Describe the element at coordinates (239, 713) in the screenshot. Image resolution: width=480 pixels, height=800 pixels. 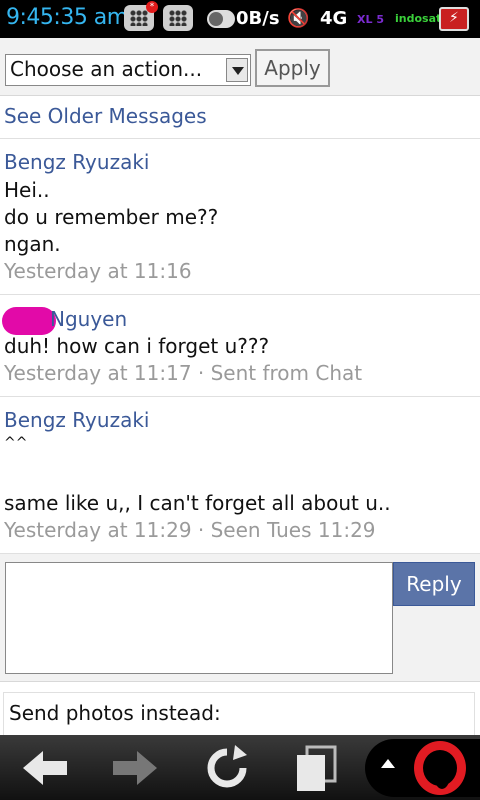
I see `send-photos-section: Send photos instead:` at that location.